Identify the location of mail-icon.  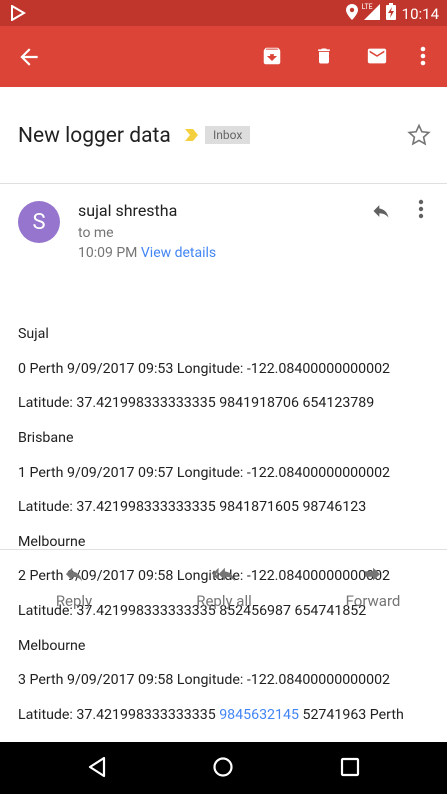
(377, 56).